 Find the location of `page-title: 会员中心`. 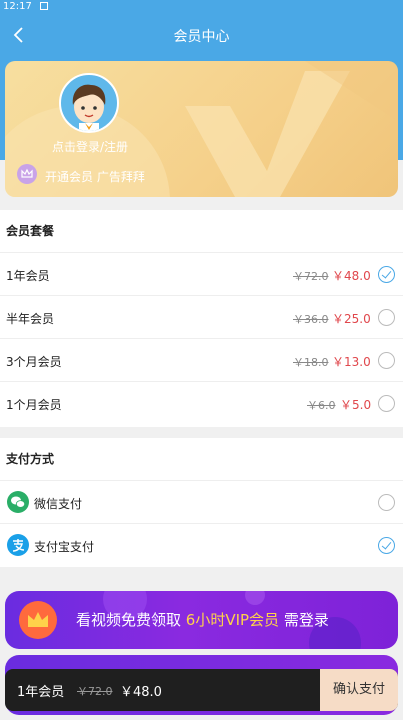

page-title: 会员中心 is located at coordinates (201, 37).